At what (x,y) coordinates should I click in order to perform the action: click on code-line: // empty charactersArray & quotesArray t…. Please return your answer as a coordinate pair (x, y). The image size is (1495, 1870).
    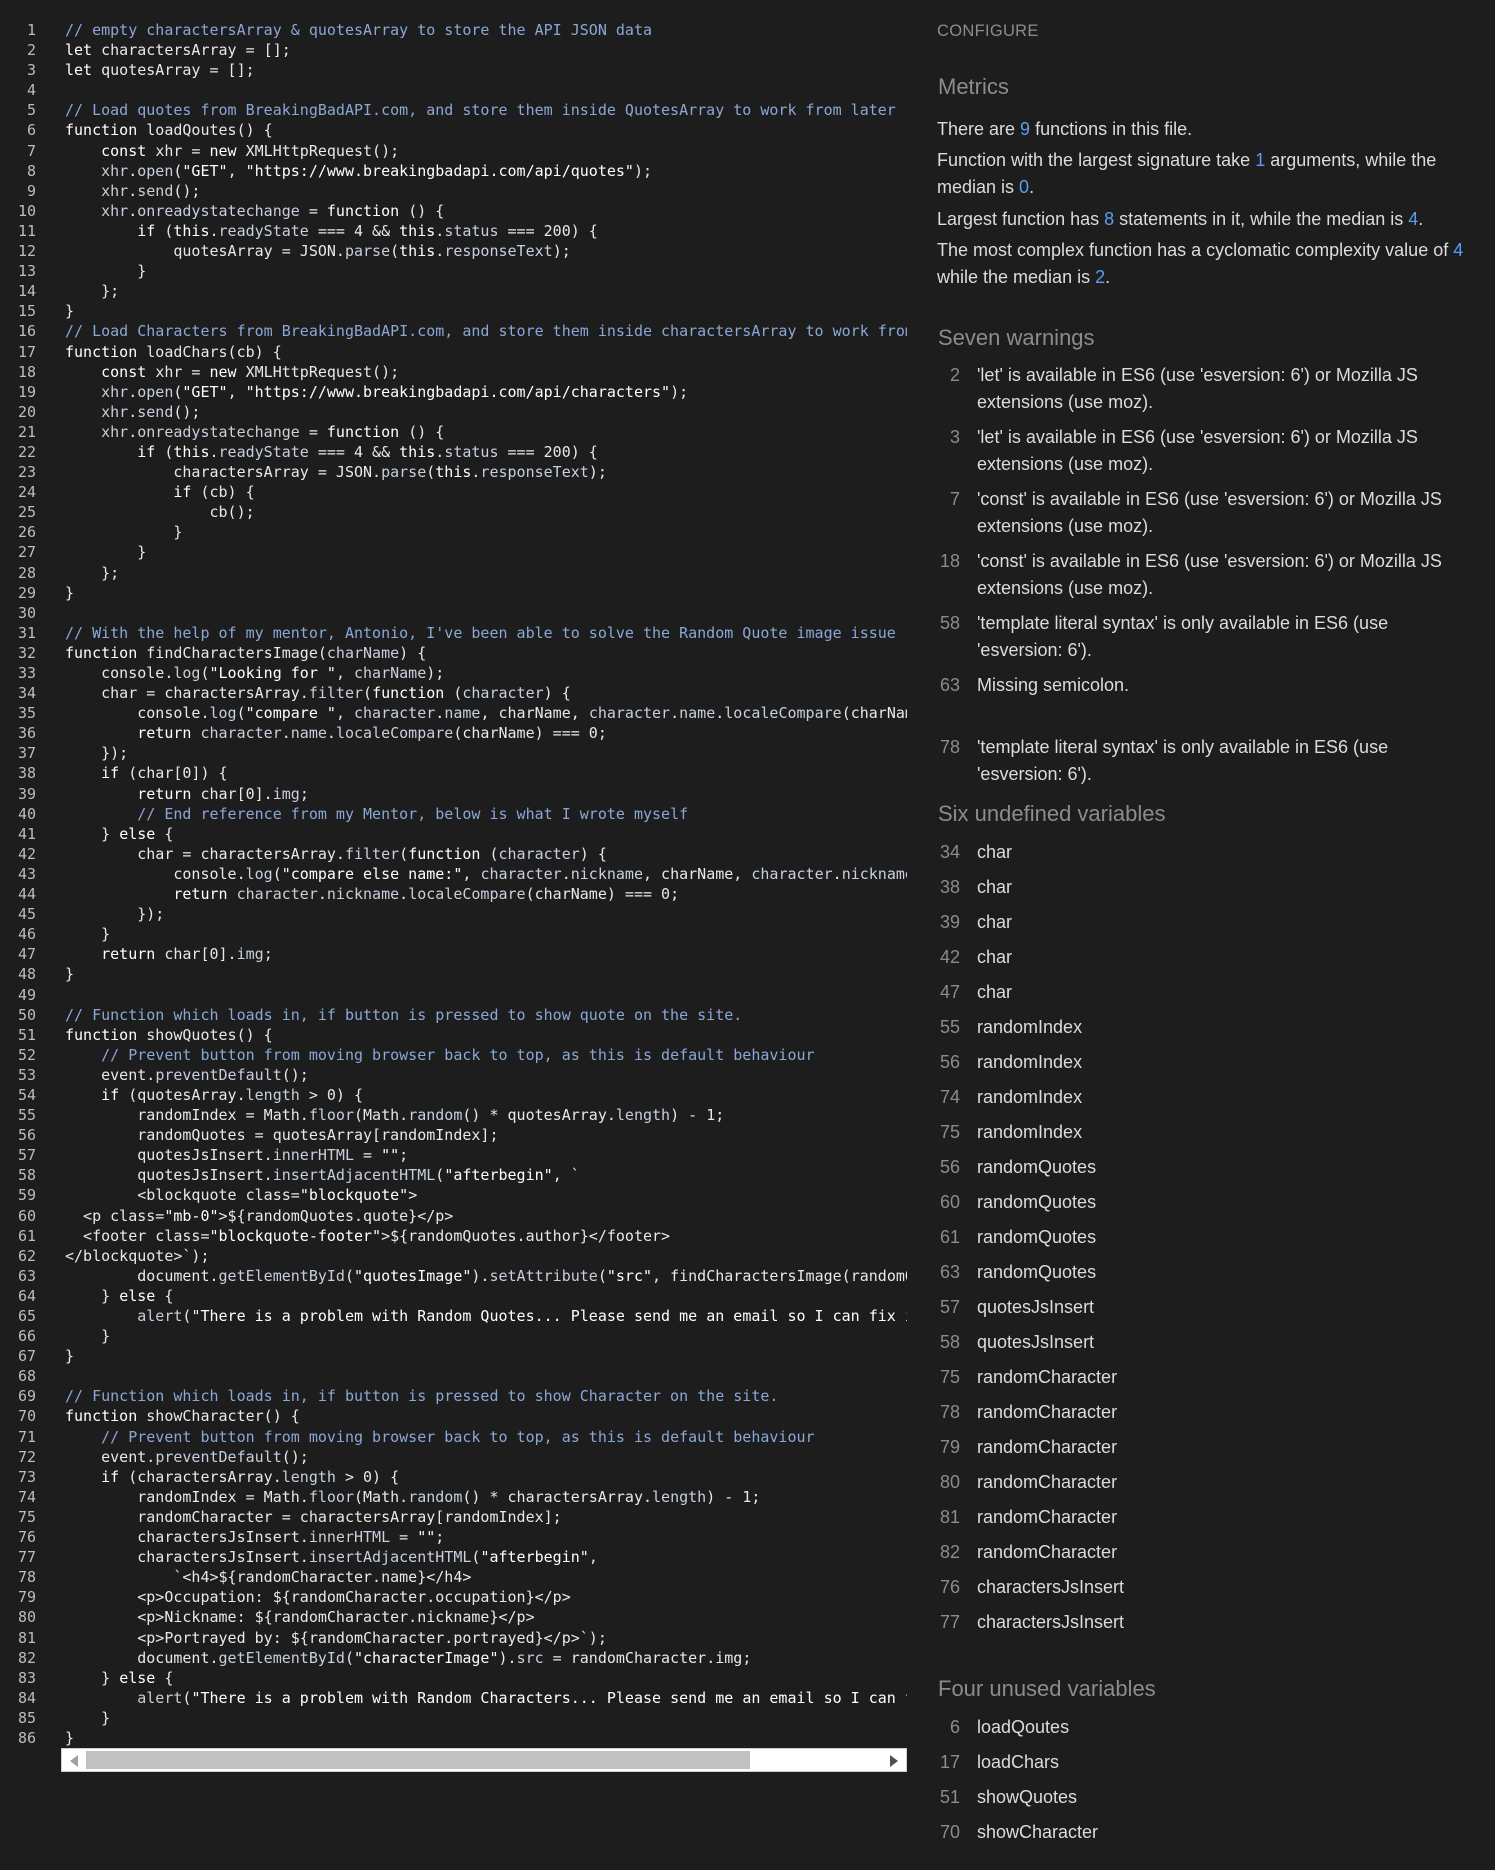
    Looking at the image, I should click on (486, 30).